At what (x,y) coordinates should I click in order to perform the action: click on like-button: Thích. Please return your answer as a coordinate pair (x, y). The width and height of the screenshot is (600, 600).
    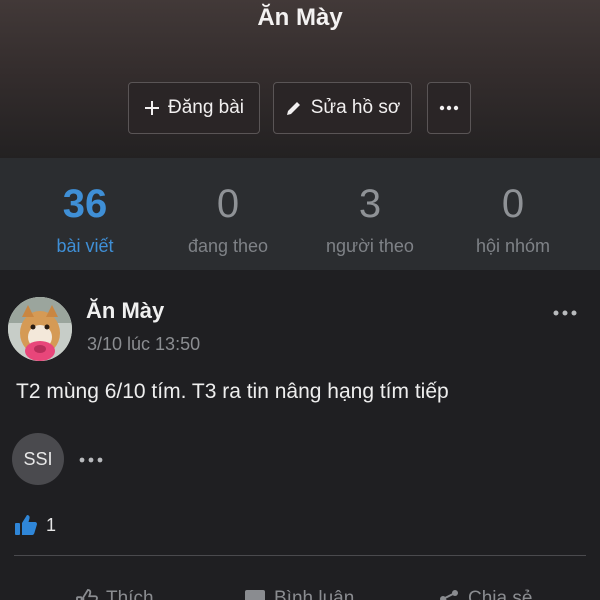
    Looking at the image, I should click on (115, 594).